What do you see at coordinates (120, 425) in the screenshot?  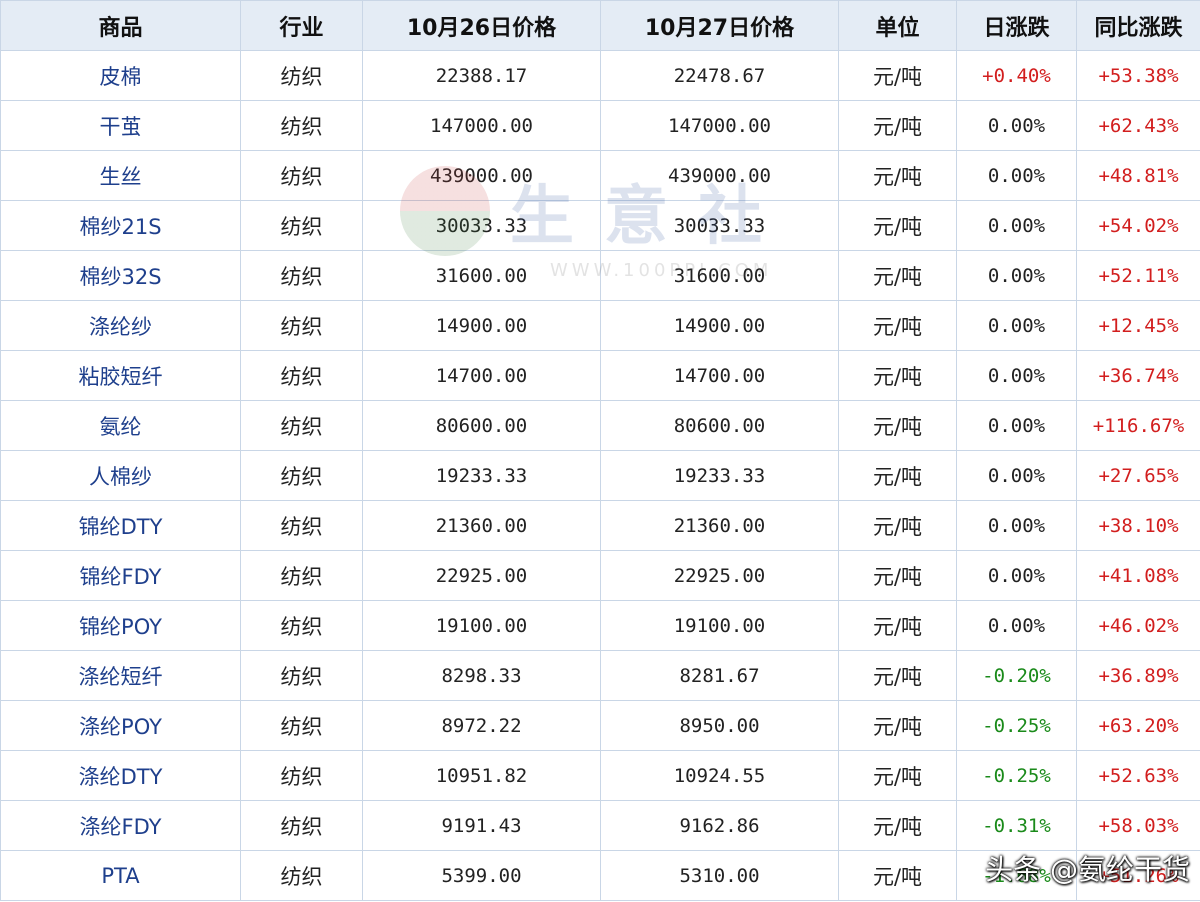 I see `commodity-name: 氨纶` at bounding box center [120, 425].